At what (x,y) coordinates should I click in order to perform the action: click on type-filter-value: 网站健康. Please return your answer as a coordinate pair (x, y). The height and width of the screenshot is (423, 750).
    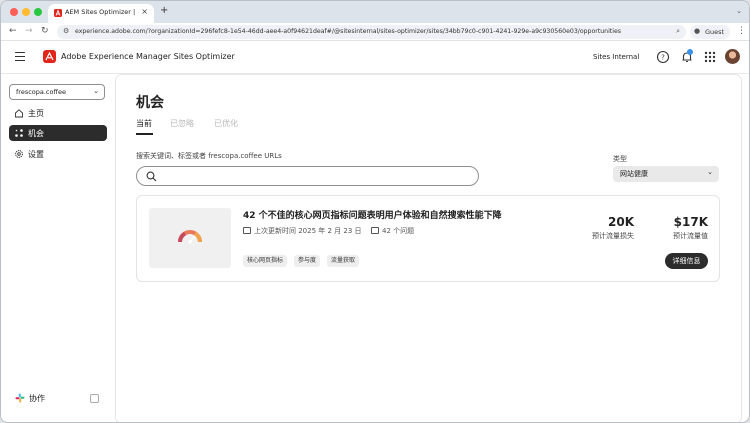
    Looking at the image, I should click on (634, 174).